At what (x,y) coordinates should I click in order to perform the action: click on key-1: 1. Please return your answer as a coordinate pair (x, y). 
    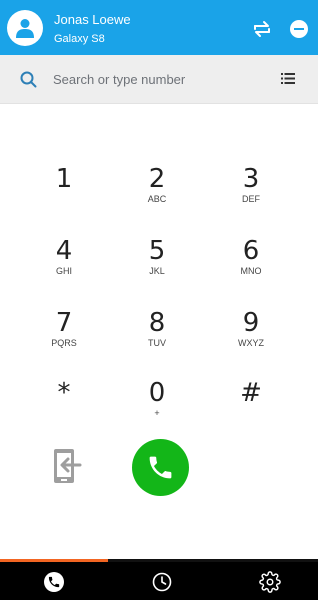
    Looking at the image, I should click on (64, 188).